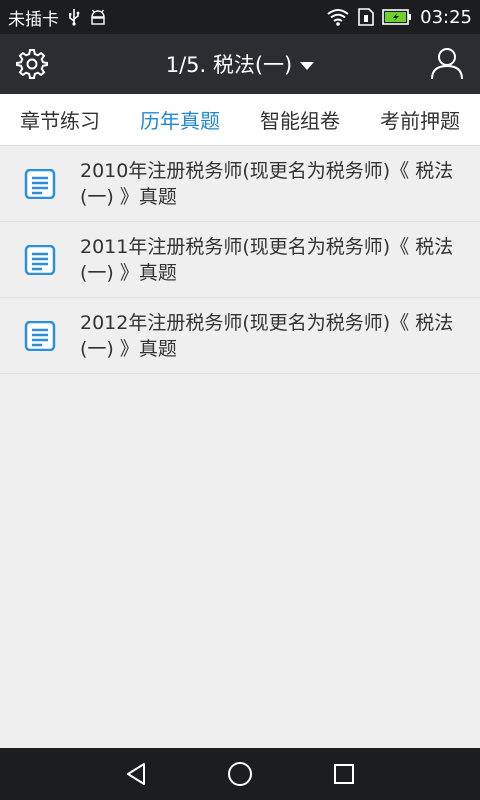  I want to click on carrier-text: 未插卡, so click(33, 19).